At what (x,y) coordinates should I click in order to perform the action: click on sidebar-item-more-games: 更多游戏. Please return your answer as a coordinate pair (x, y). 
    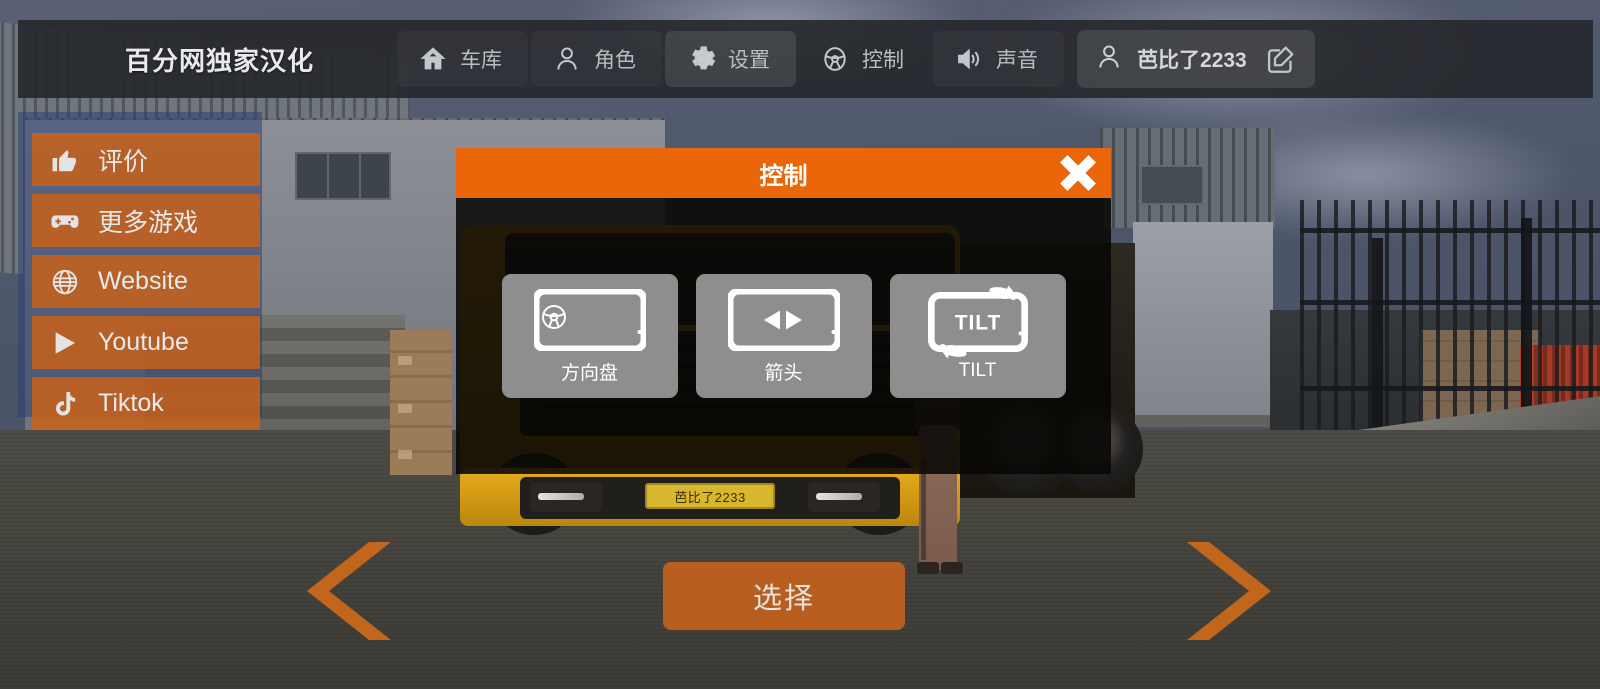
    Looking at the image, I should click on (146, 220).